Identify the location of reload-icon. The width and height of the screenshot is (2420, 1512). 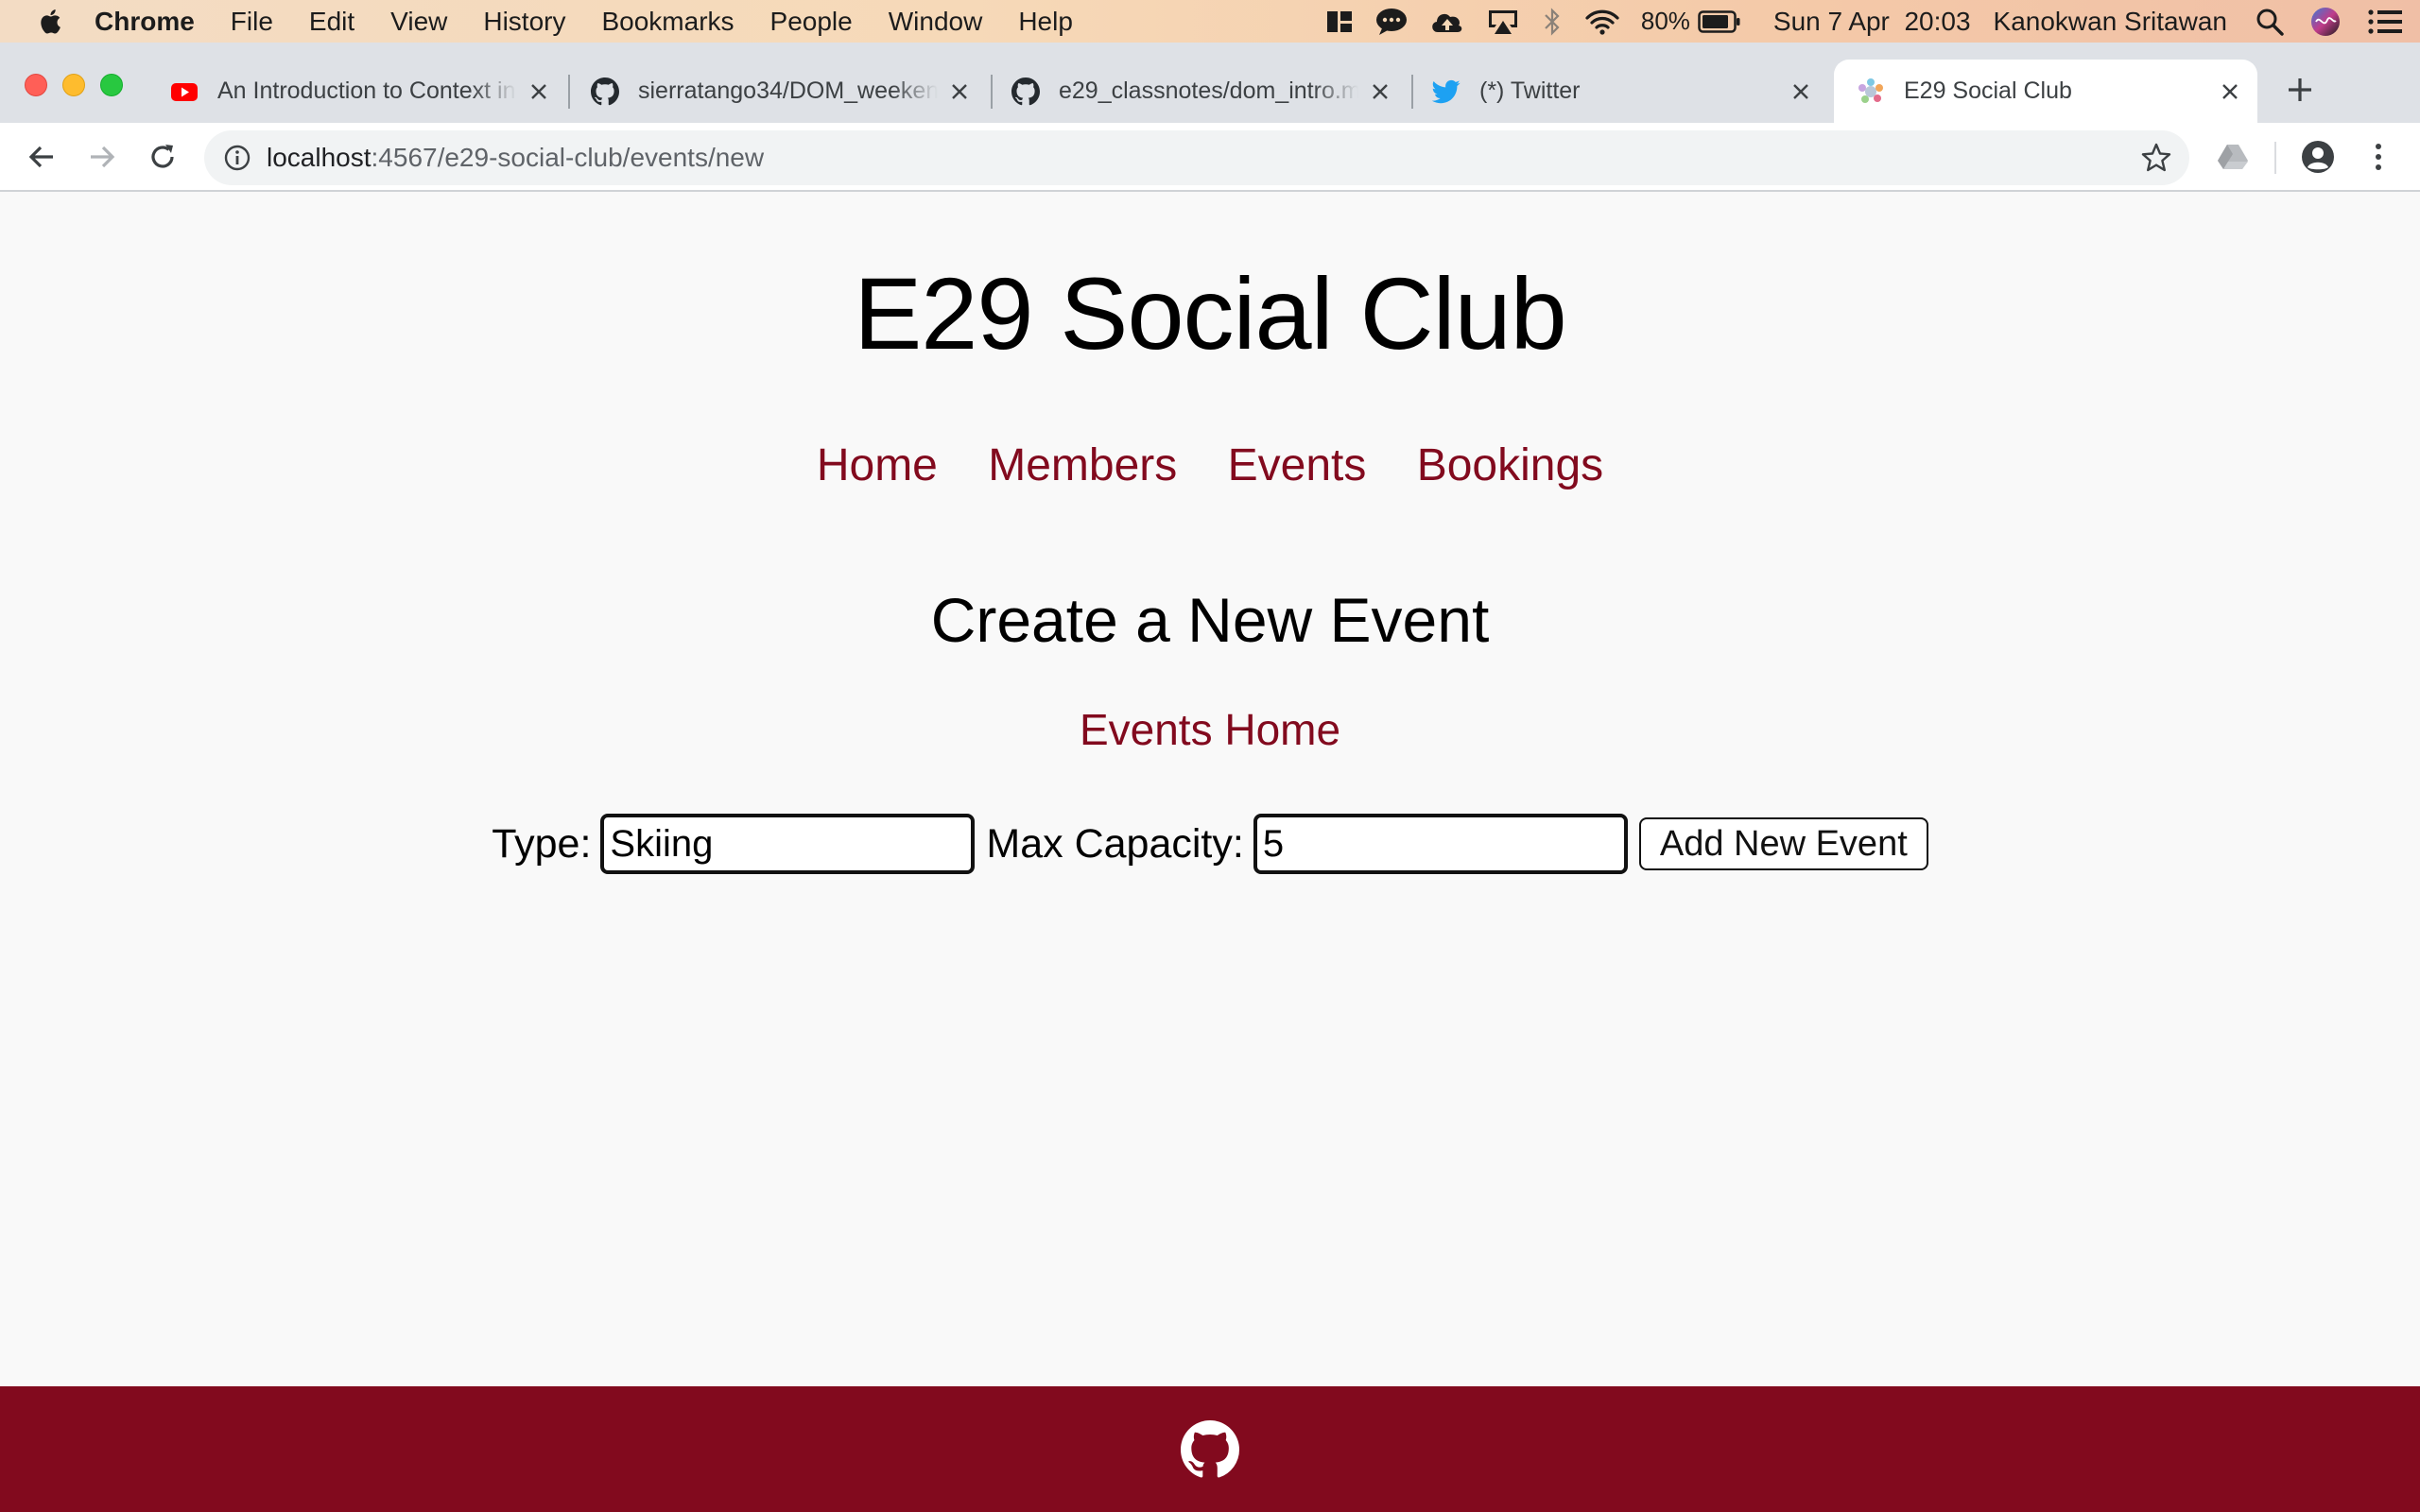
(162, 156).